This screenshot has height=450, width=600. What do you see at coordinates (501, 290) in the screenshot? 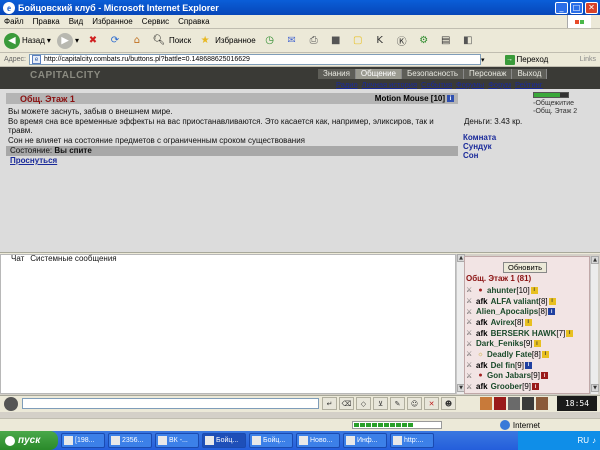
I see `player-name: ahunter` at bounding box center [501, 290].